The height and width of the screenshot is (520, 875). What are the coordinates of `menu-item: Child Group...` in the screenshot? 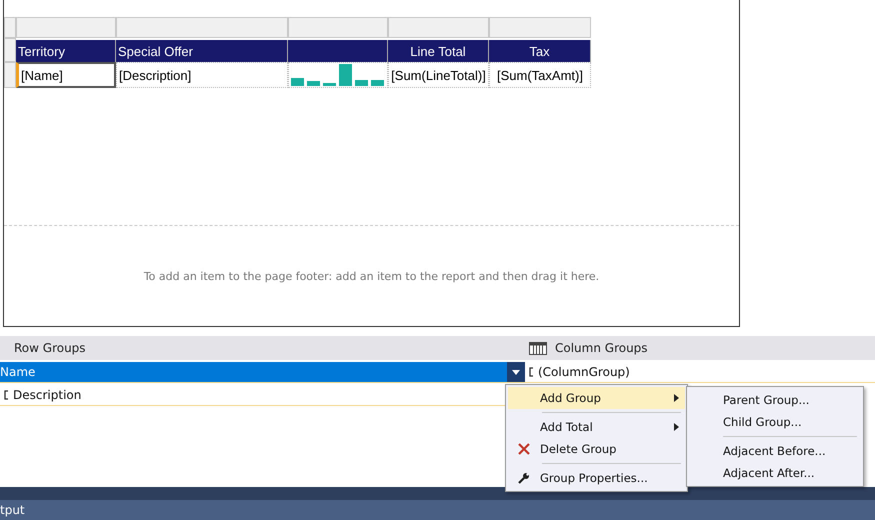 It's located at (775, 422).